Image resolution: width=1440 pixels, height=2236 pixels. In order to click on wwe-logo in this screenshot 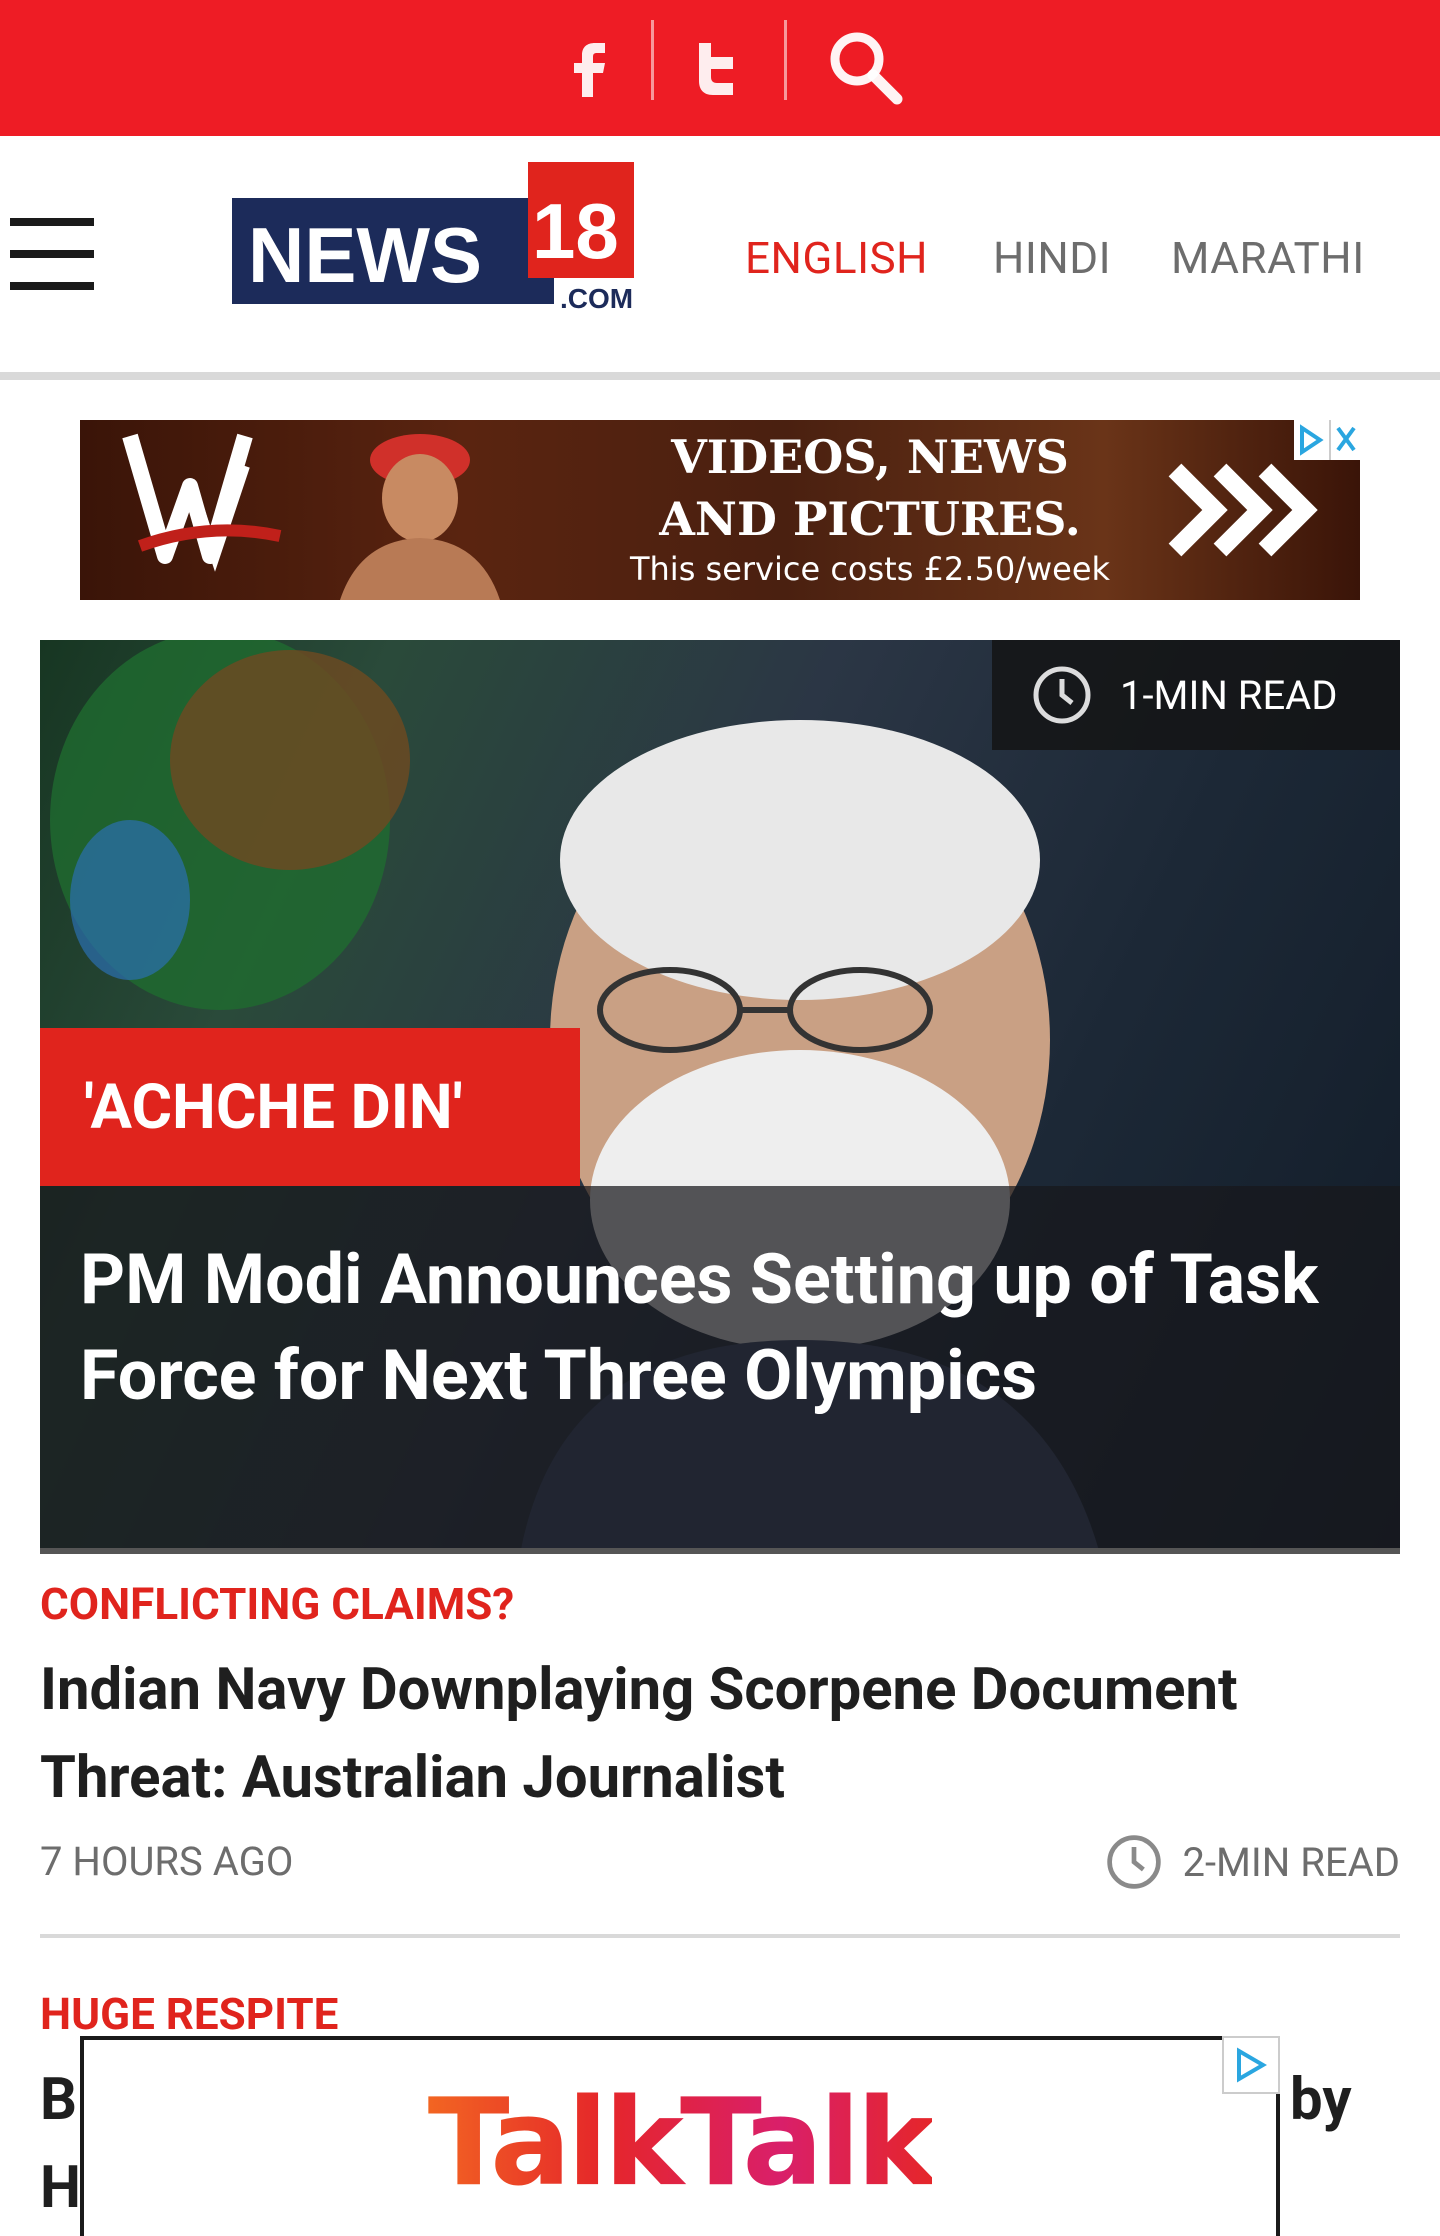, I will do `click(202, 502)`.